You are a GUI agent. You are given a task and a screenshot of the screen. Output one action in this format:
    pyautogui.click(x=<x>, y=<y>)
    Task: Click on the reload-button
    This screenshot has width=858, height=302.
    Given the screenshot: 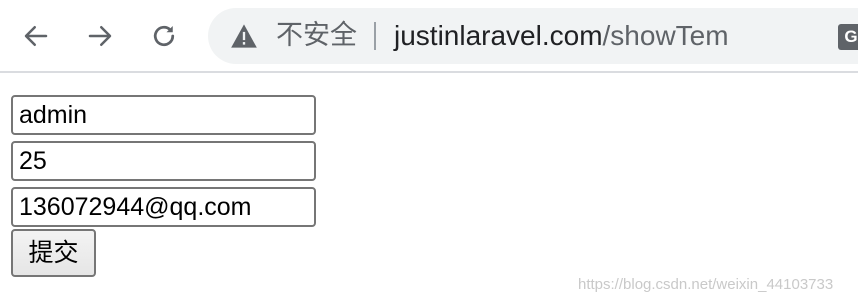 What is the action you would take?
    pyautogui.click(x=164, y=36)
    